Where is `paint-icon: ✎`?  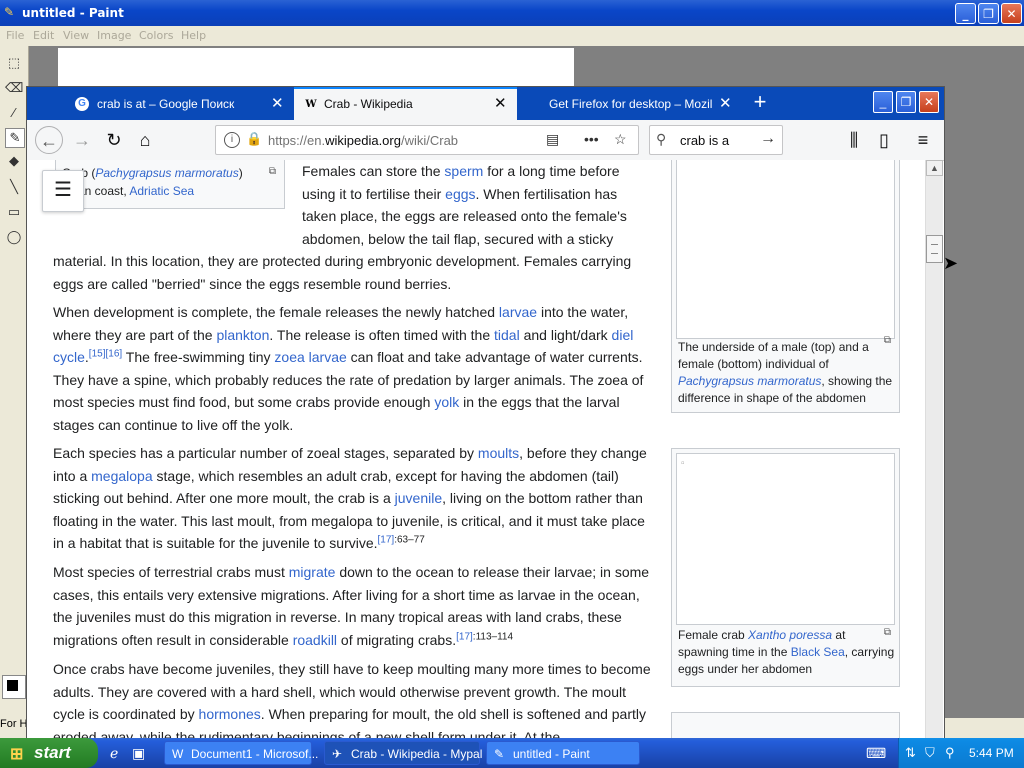 paint-icon: ✎ is located at coordinates (499, 754).